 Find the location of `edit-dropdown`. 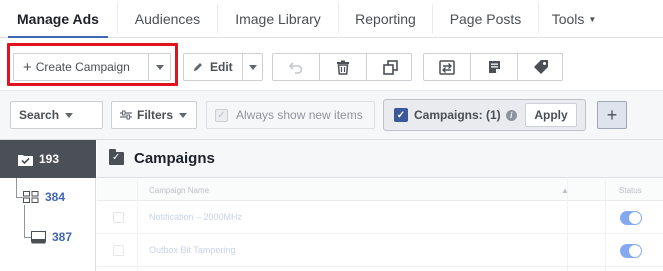

edit-dropdown is located at coordinates (253, 67).